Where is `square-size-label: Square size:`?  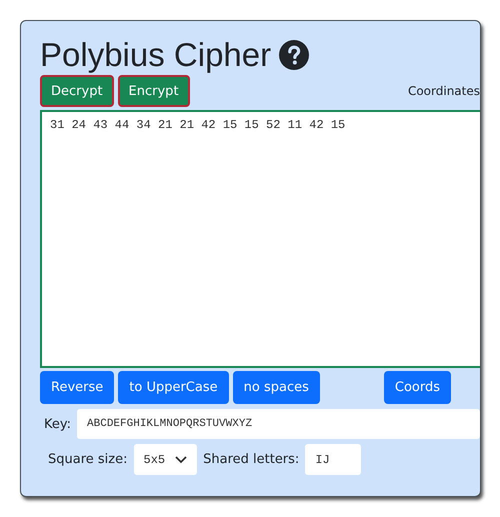 square-size-label: Square size: is located at coordinates (88, 459).